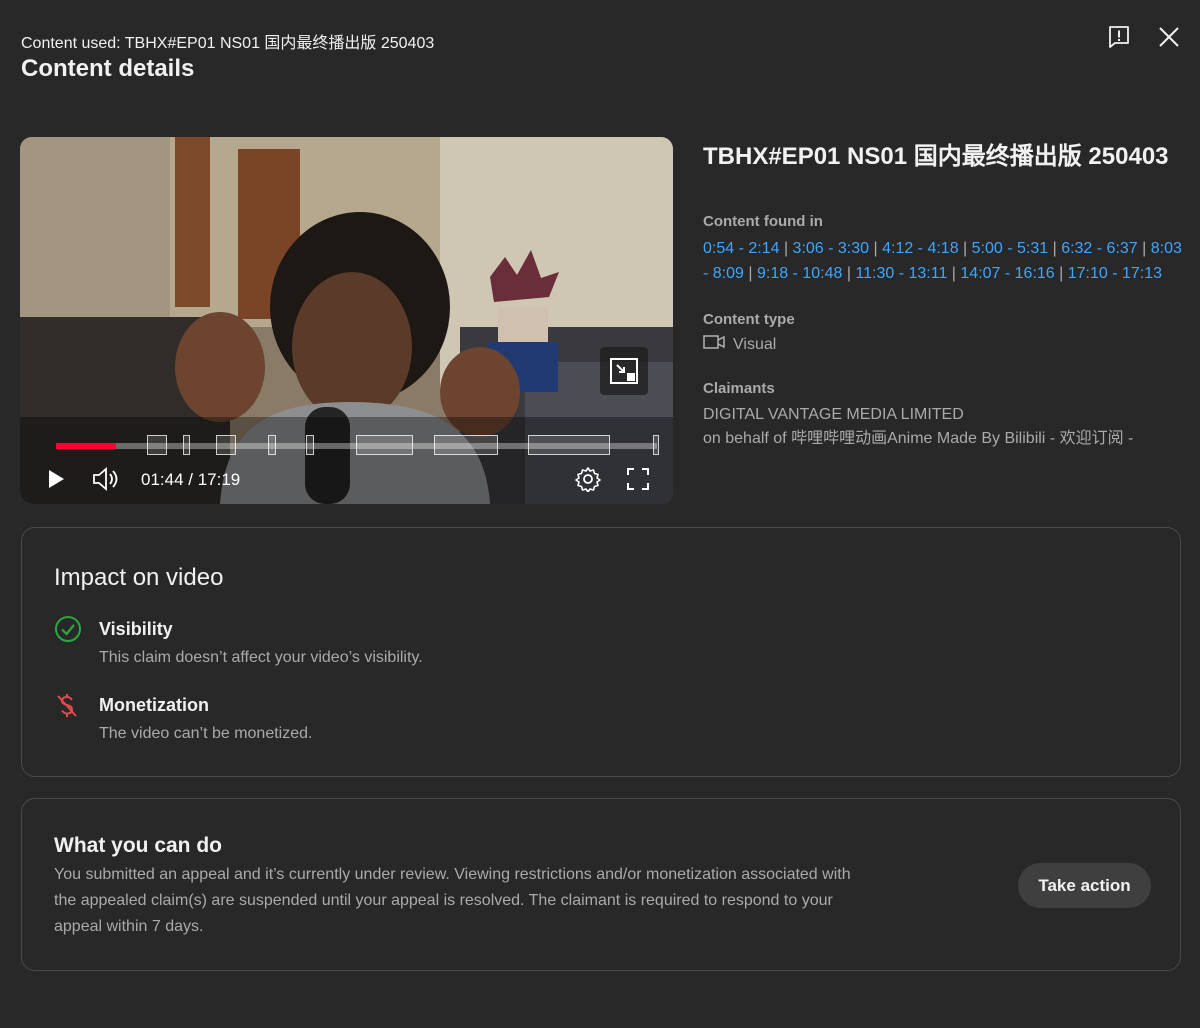 This screenshot has width=1200, height=1028. Describe the element at coordinates (739, 388) in the screenshot. I see `claimants-label: Claimants` at that location.